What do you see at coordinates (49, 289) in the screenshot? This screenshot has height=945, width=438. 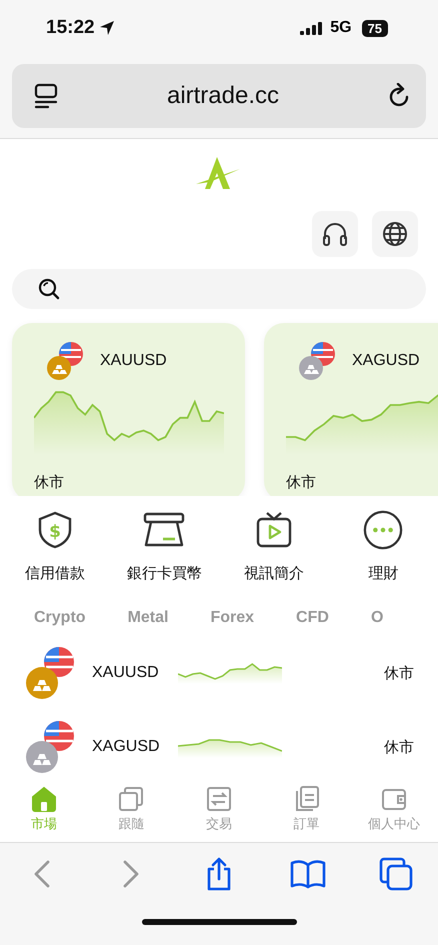 I see `search-icon` at bounding box center [49, 289].